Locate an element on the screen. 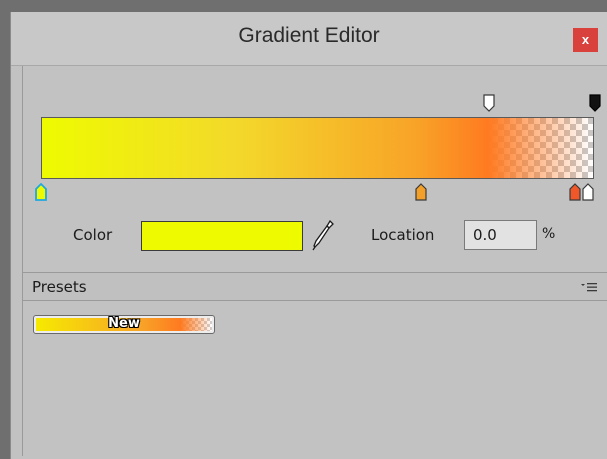  preset-item-new: New is located at coordinates (124, 324).